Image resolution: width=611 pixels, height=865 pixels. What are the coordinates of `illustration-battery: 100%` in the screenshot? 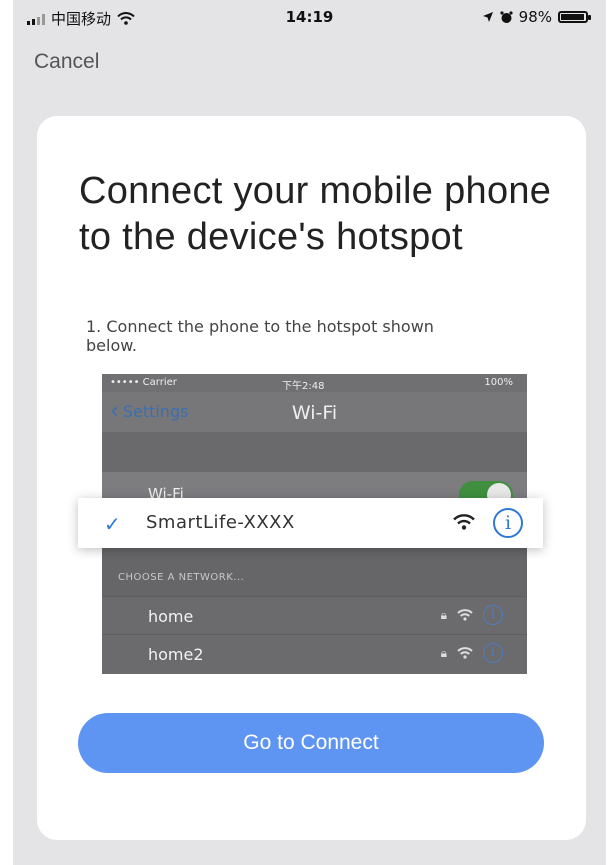 It's located at (498, 382).